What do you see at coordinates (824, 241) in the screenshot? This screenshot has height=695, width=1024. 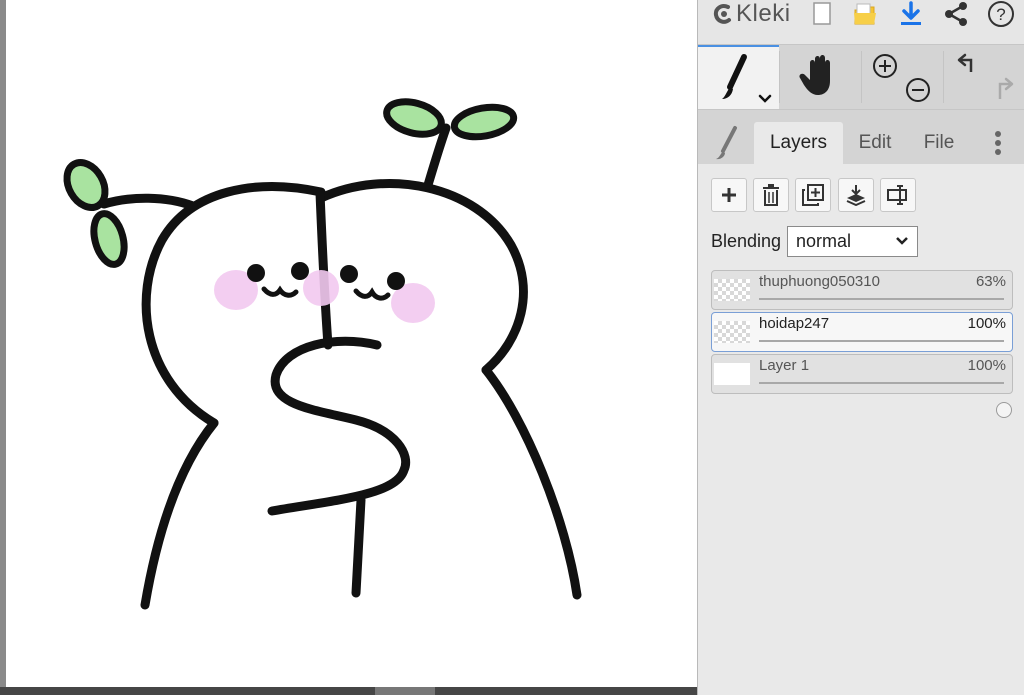 I see `blending-mode-value: normal` at bounding box center [824, 241].